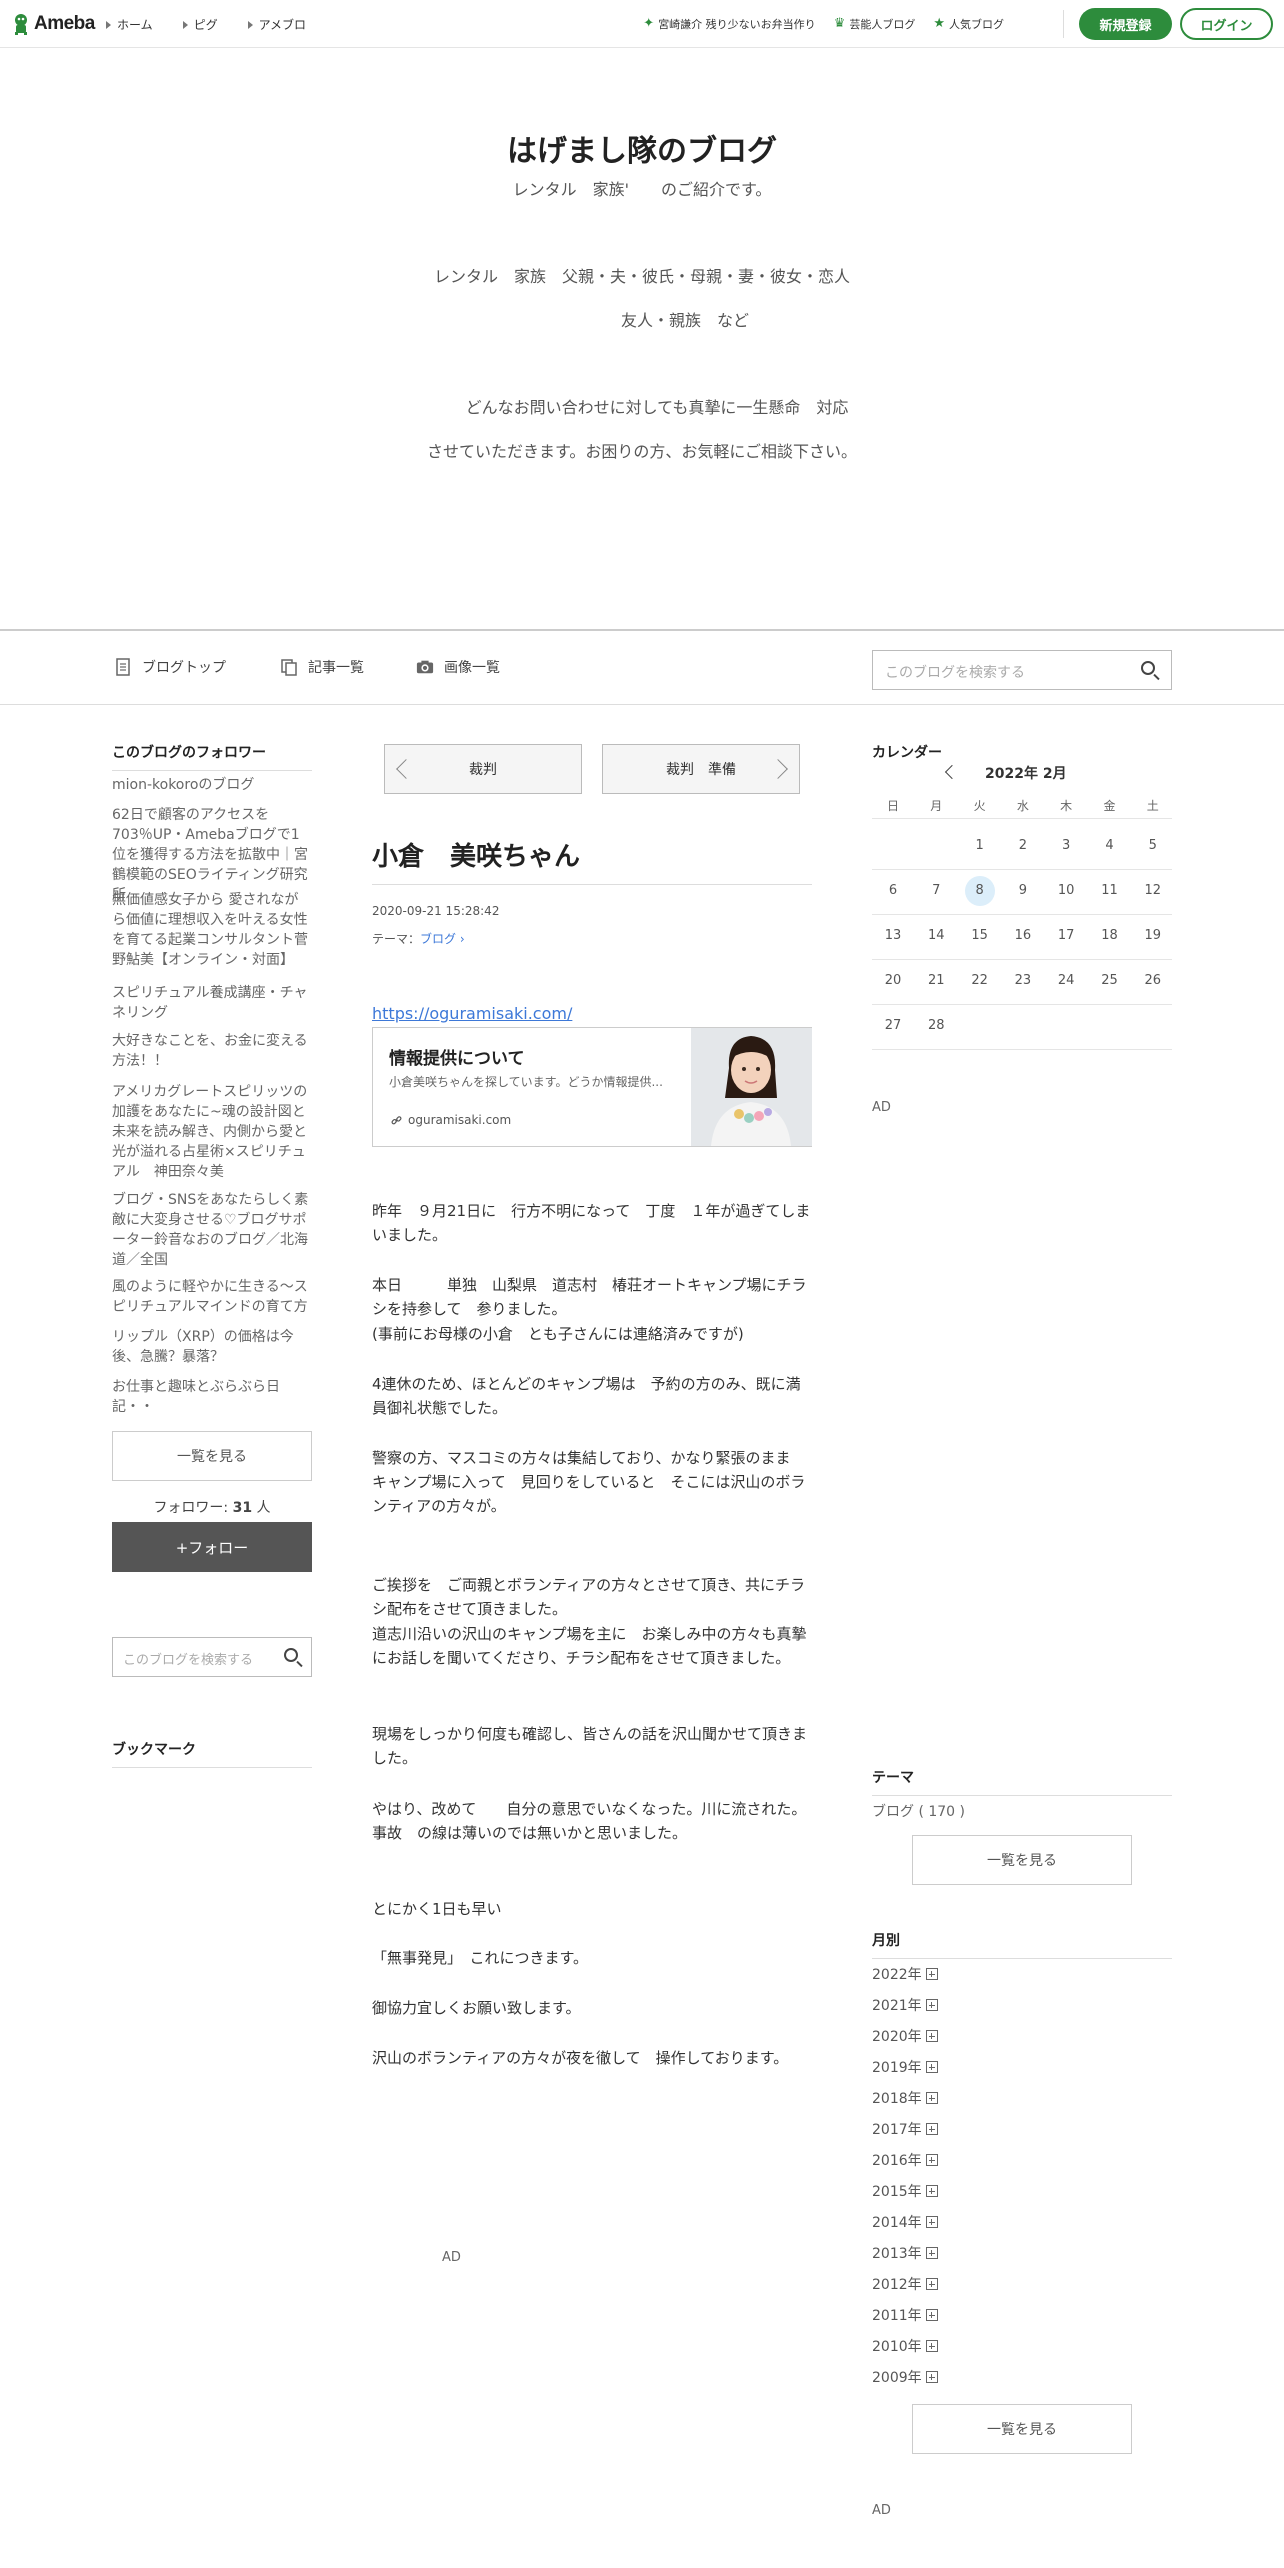  I want to click on prev-article-button: 裁判, so click(483, 769).